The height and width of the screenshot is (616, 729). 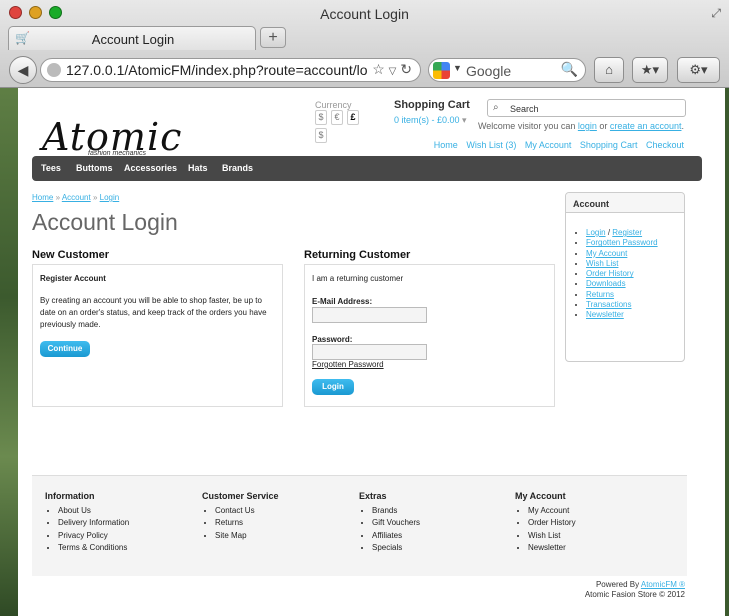 What do you see at coordinates (237, 168) in the screenshot?
I see `menu-brands: Brands` at bounding box center [237, 168].